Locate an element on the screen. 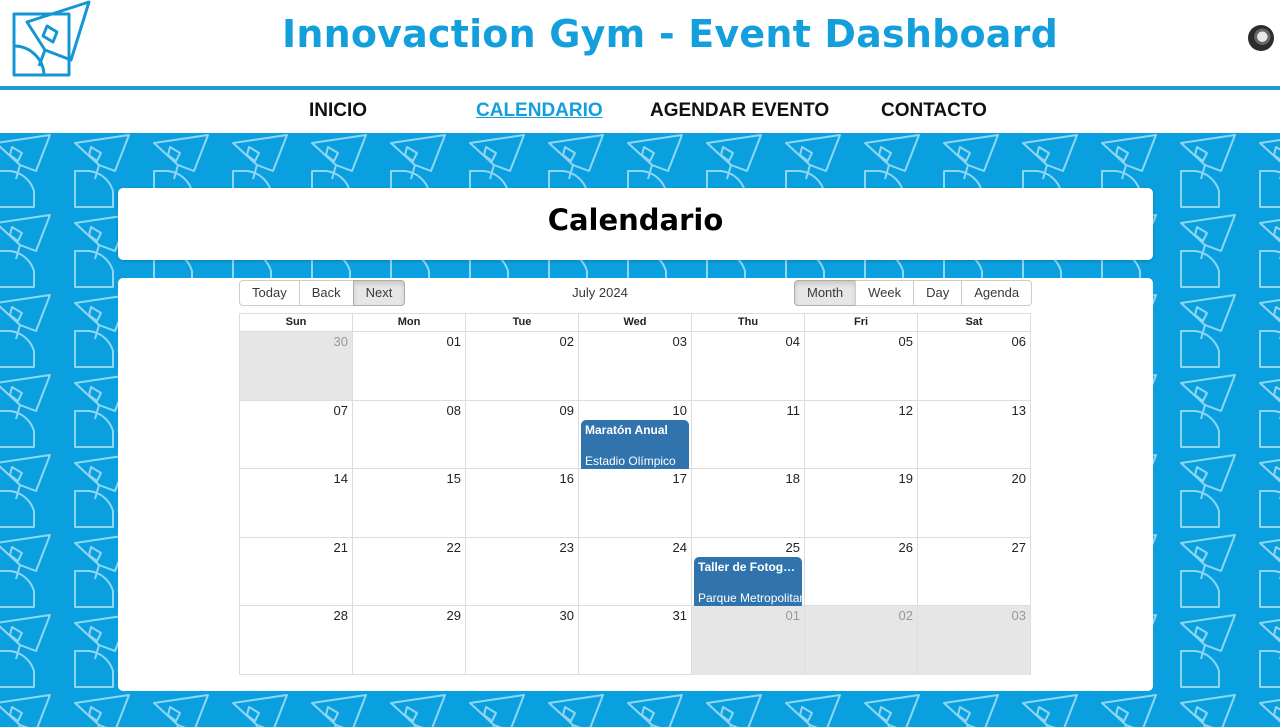 The height and width of the screenshot is (727, 1280). day-number: 21 is located at coordinates (341, 547).